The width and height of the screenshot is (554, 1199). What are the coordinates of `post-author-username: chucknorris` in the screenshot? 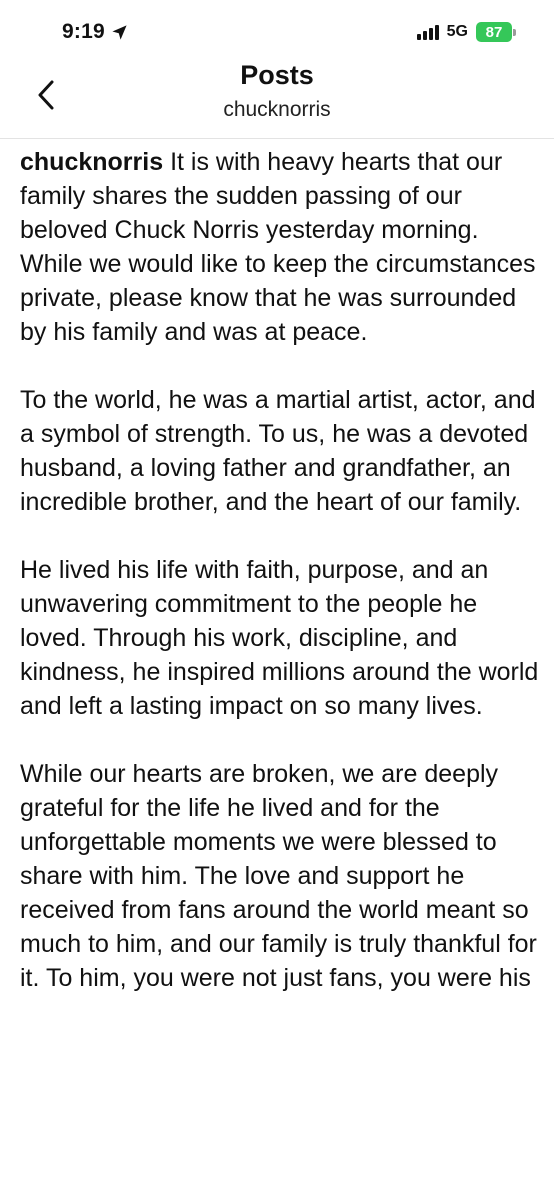 It's located at (91, 162).